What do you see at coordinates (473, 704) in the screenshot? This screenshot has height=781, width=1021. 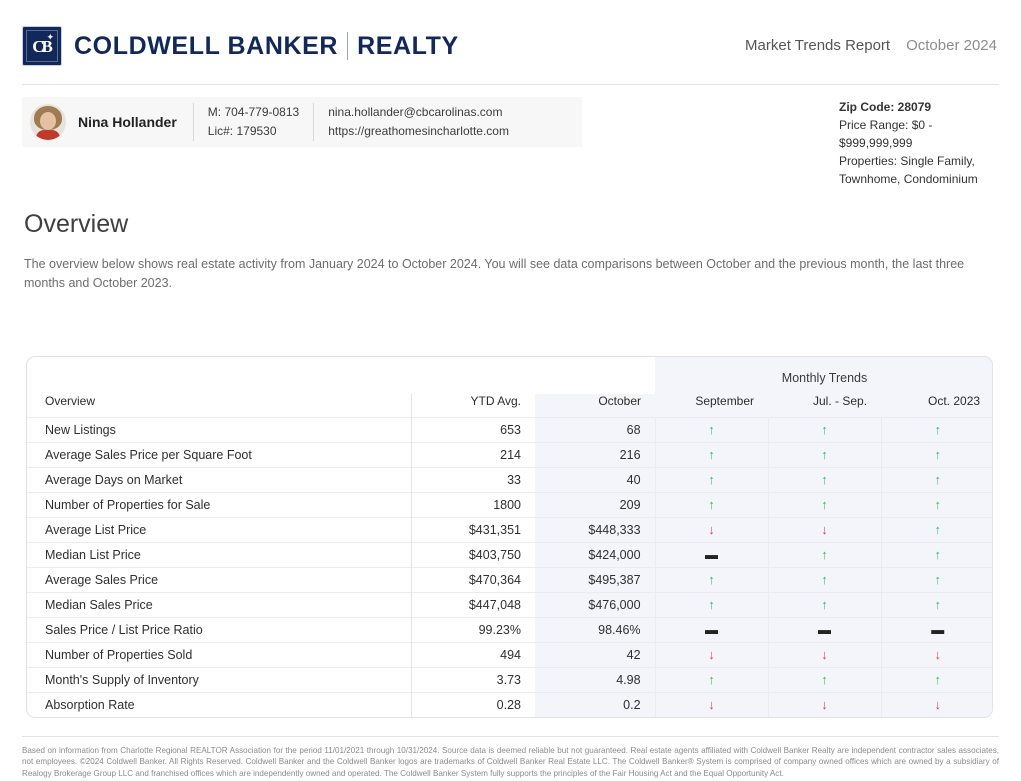 I see `cell-ytd-avg: 0.28` at bounding box center [473, 704].